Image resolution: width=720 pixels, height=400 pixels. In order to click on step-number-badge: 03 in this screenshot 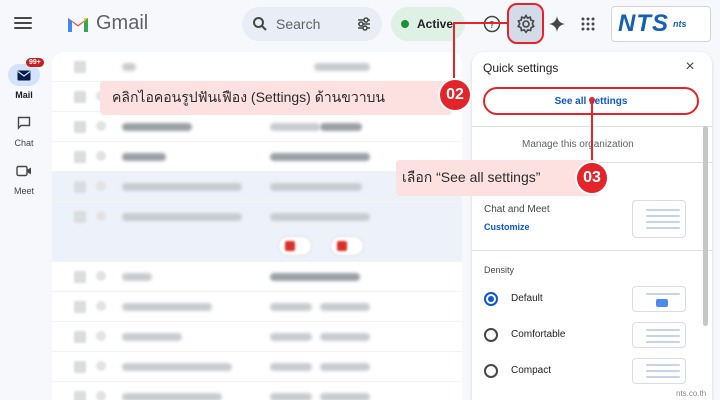, I will do `click(592, 178)`.